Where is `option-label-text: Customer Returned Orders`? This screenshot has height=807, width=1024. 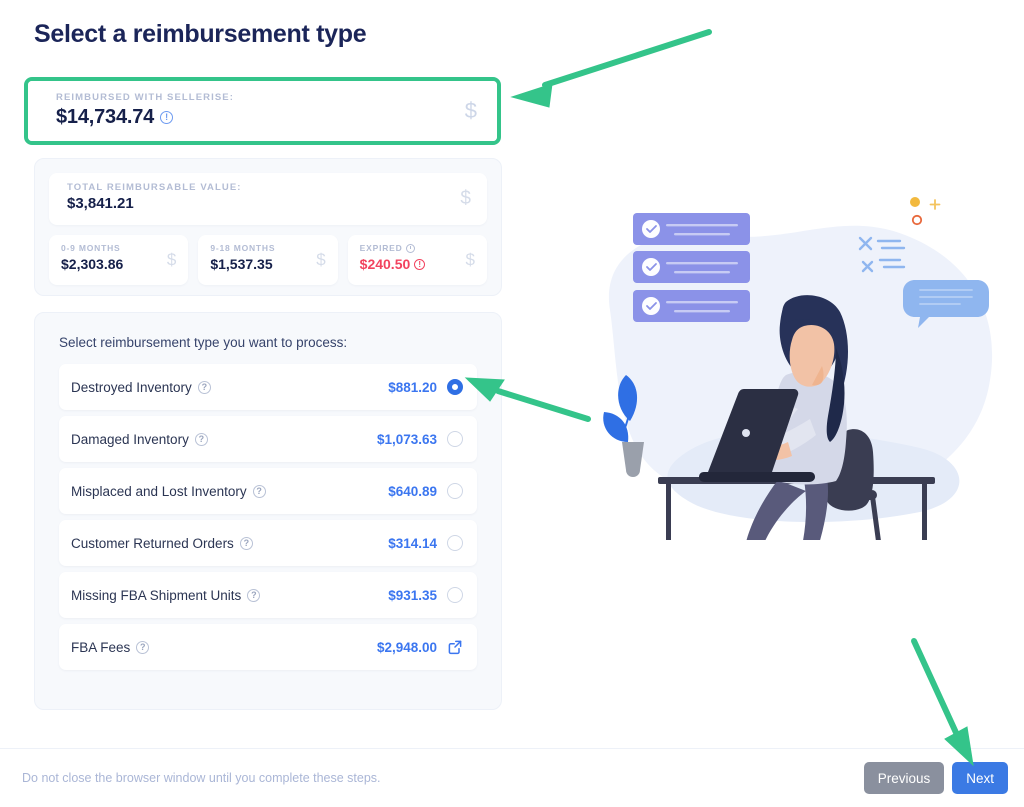 option-label-text: Customer Returned Orders is located at coordinates (152, 543).